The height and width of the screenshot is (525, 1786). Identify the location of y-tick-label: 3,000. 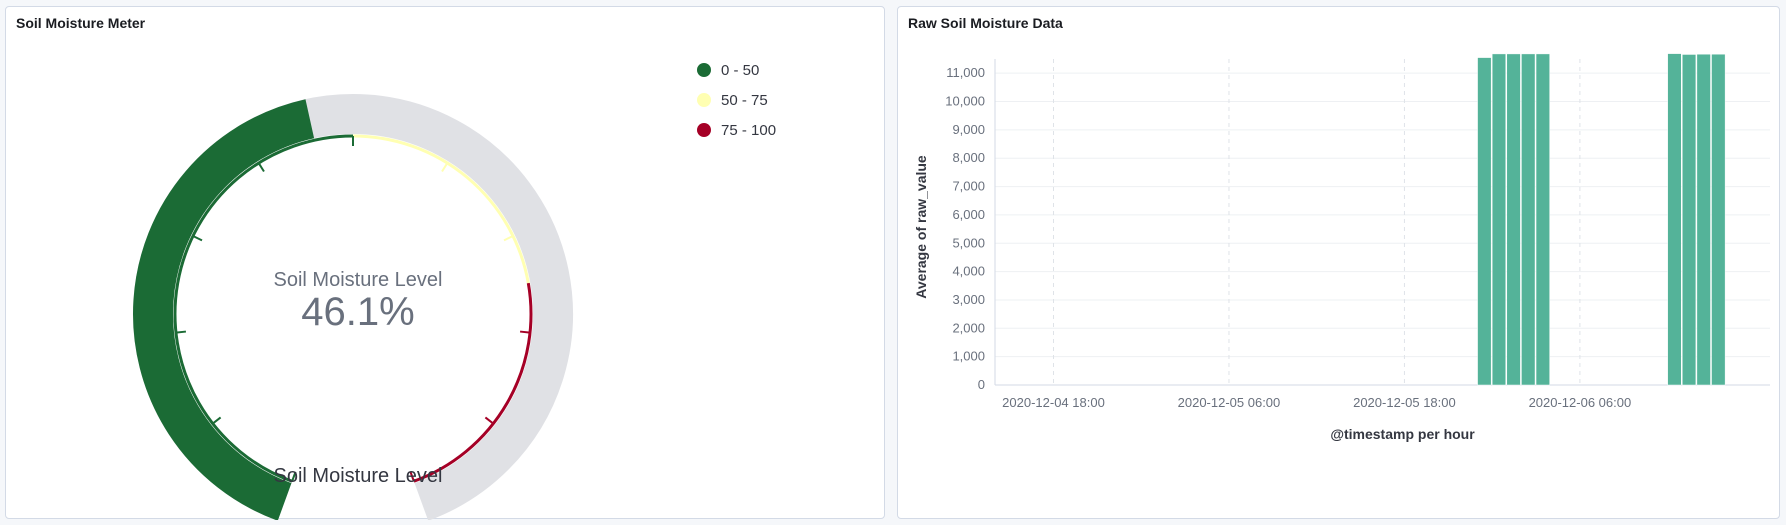
(968, 299).